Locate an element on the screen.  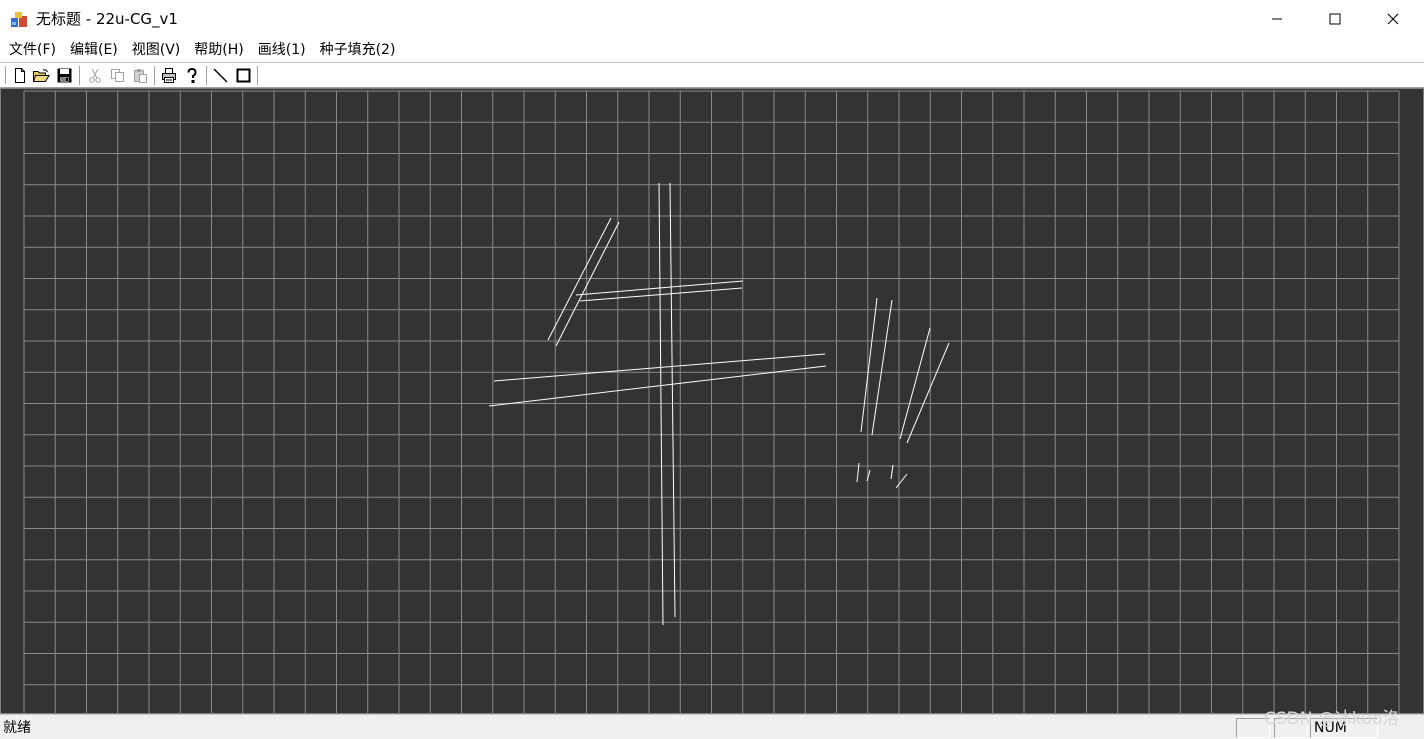
print-button is located at coordinates (168, 75).